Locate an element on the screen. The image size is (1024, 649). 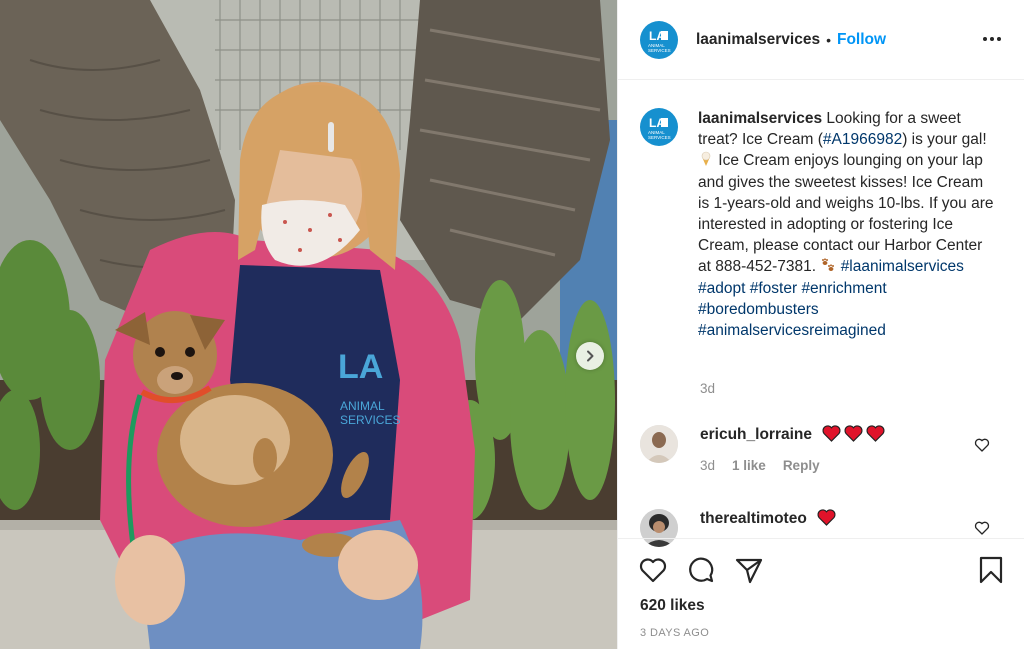
comment-meta: 3d 1 like Reply is located at coordinates (792, 465).